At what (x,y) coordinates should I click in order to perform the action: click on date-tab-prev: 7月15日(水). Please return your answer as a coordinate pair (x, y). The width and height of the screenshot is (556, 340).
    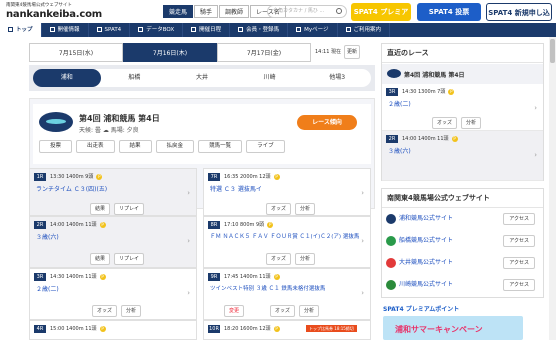
    Looking at the image, I should click on (76, 52).